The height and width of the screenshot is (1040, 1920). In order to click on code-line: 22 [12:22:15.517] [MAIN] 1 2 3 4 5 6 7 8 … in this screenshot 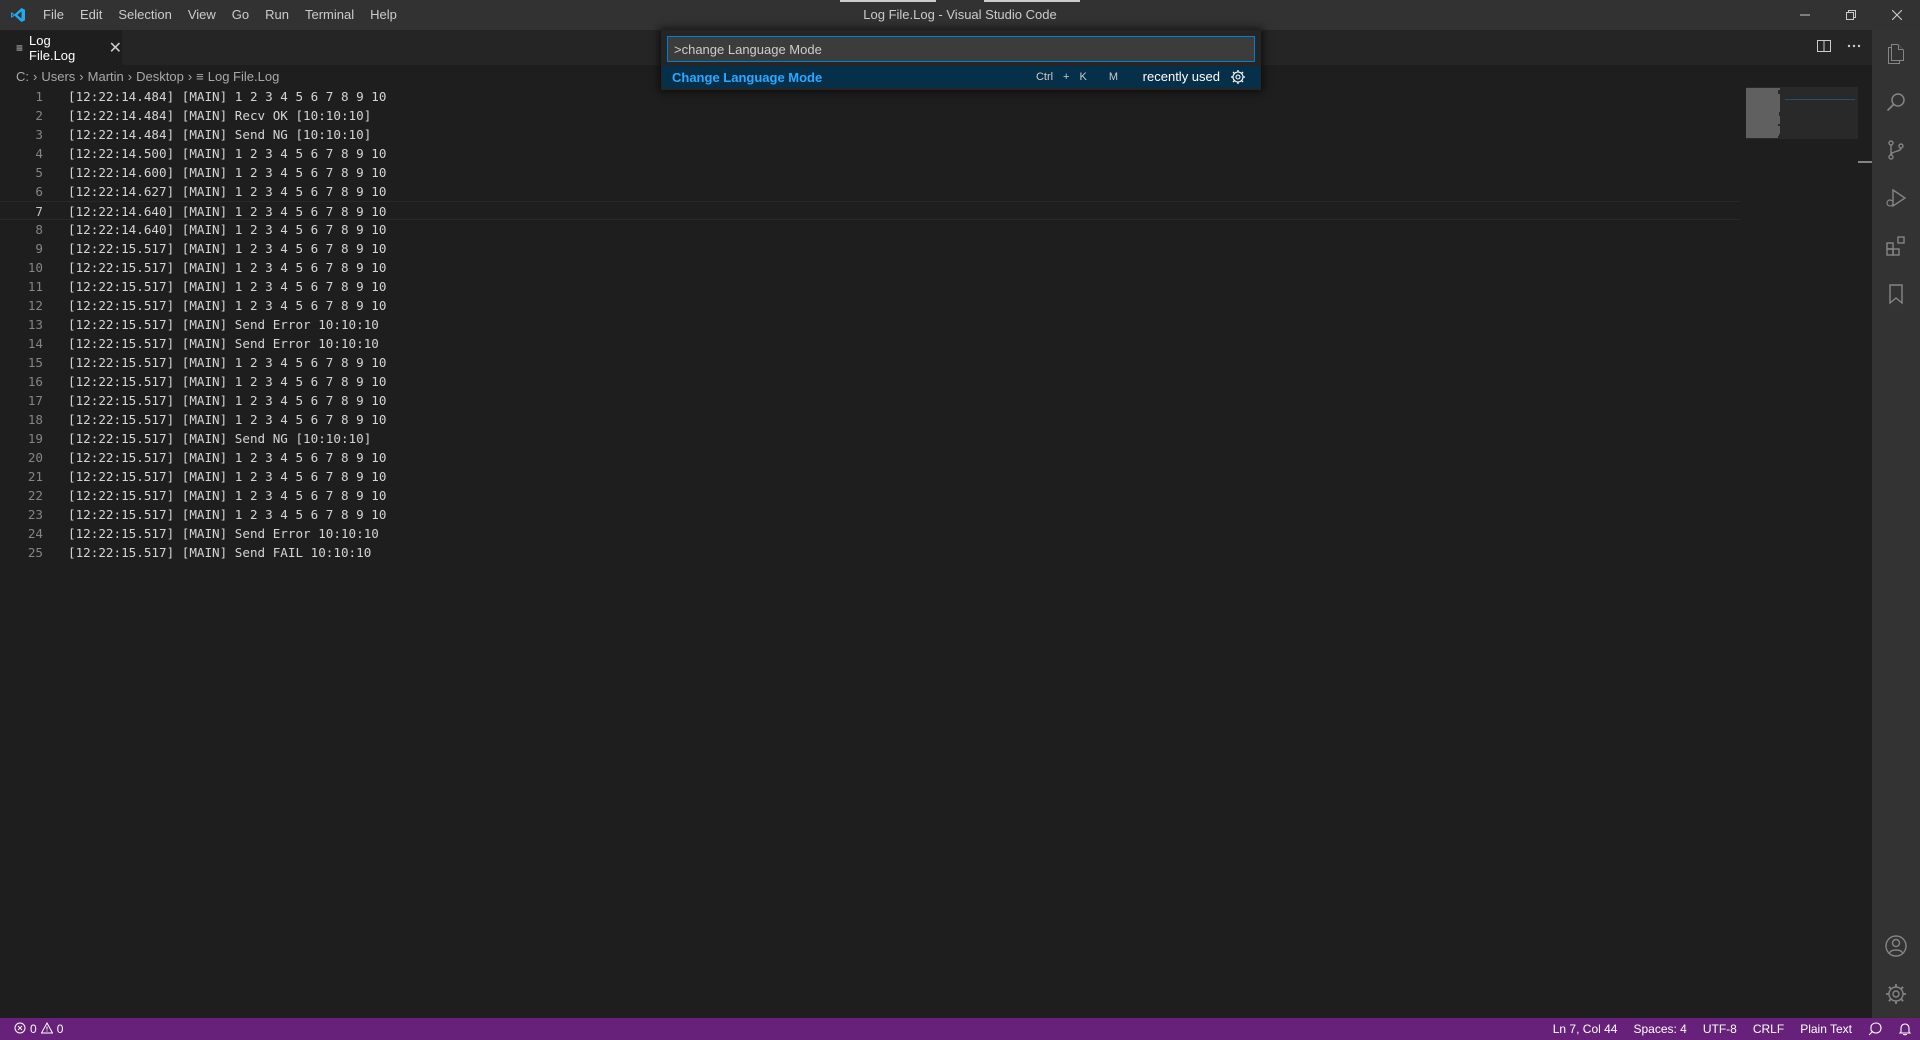, I will do `click(870, 495)`.